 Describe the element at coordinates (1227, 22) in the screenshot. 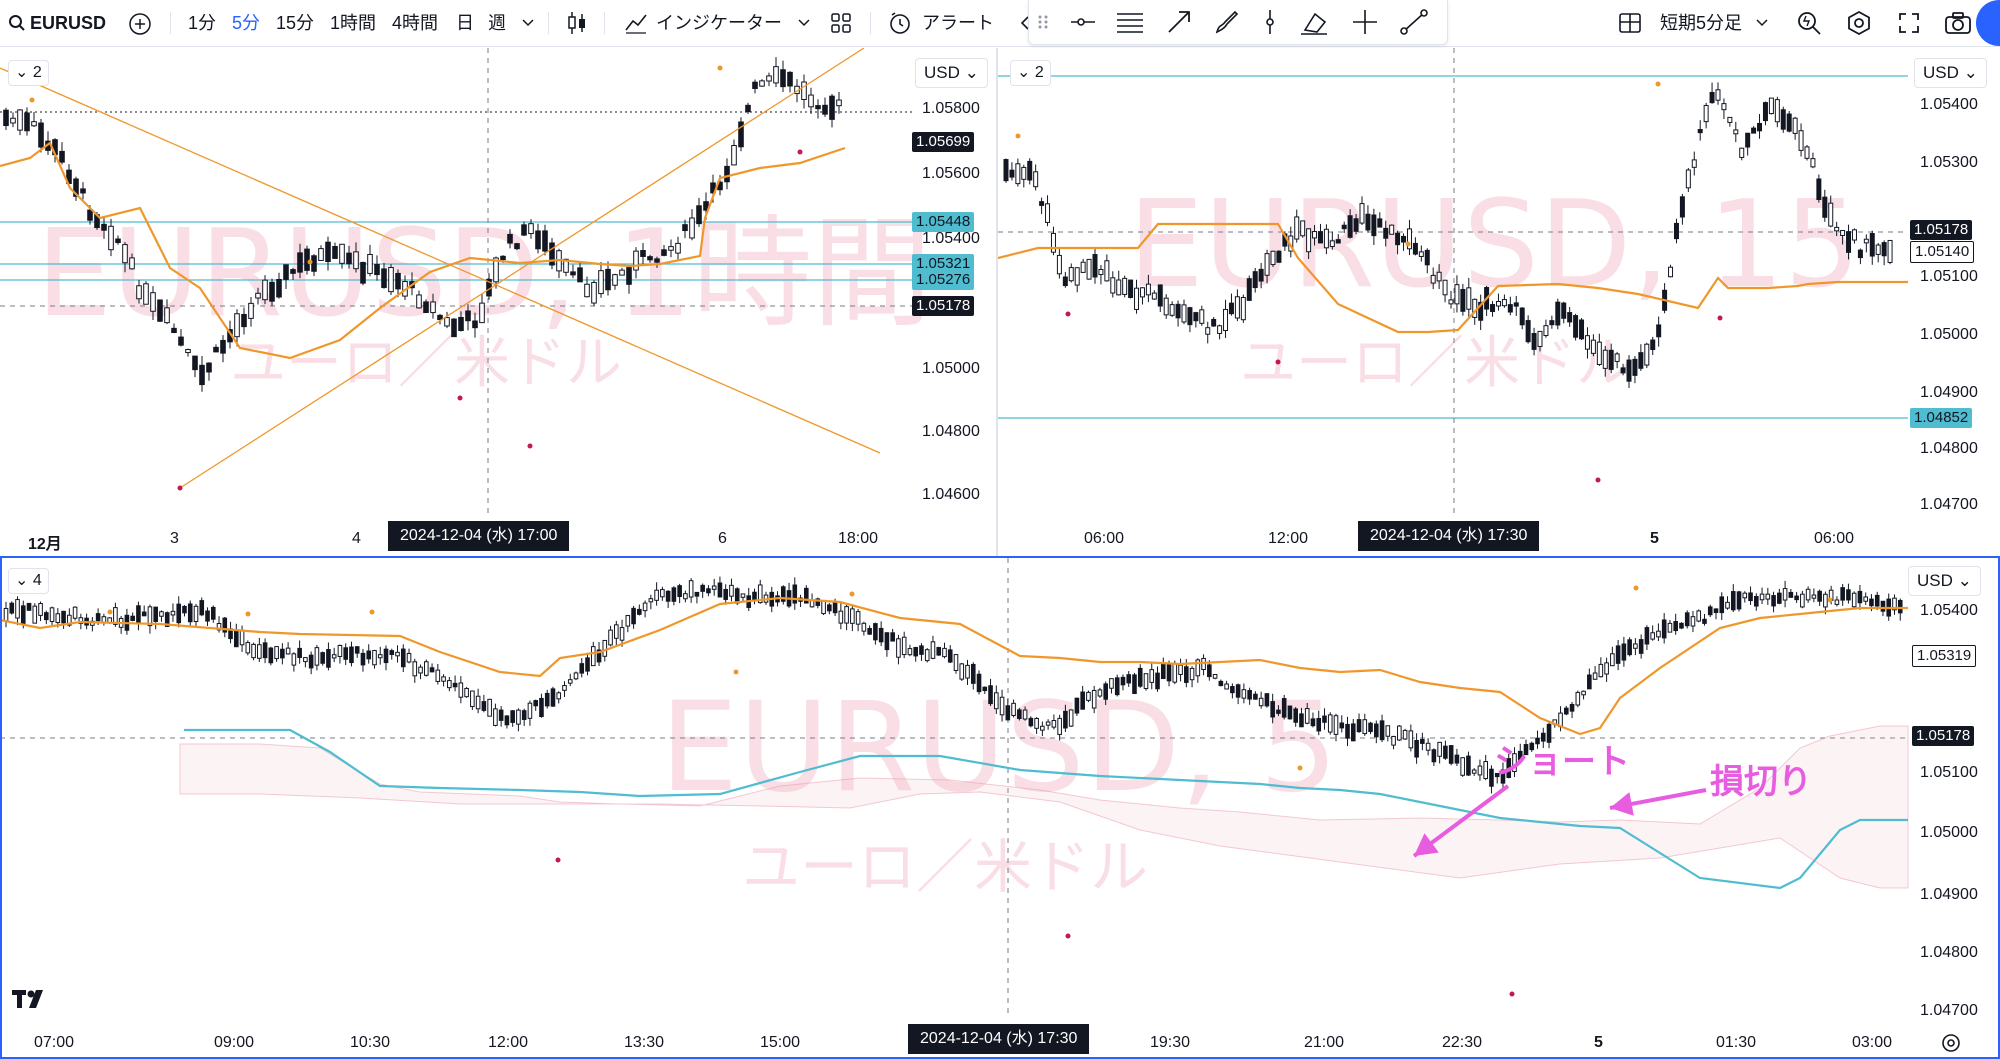

I see `brush-icon` at that location.